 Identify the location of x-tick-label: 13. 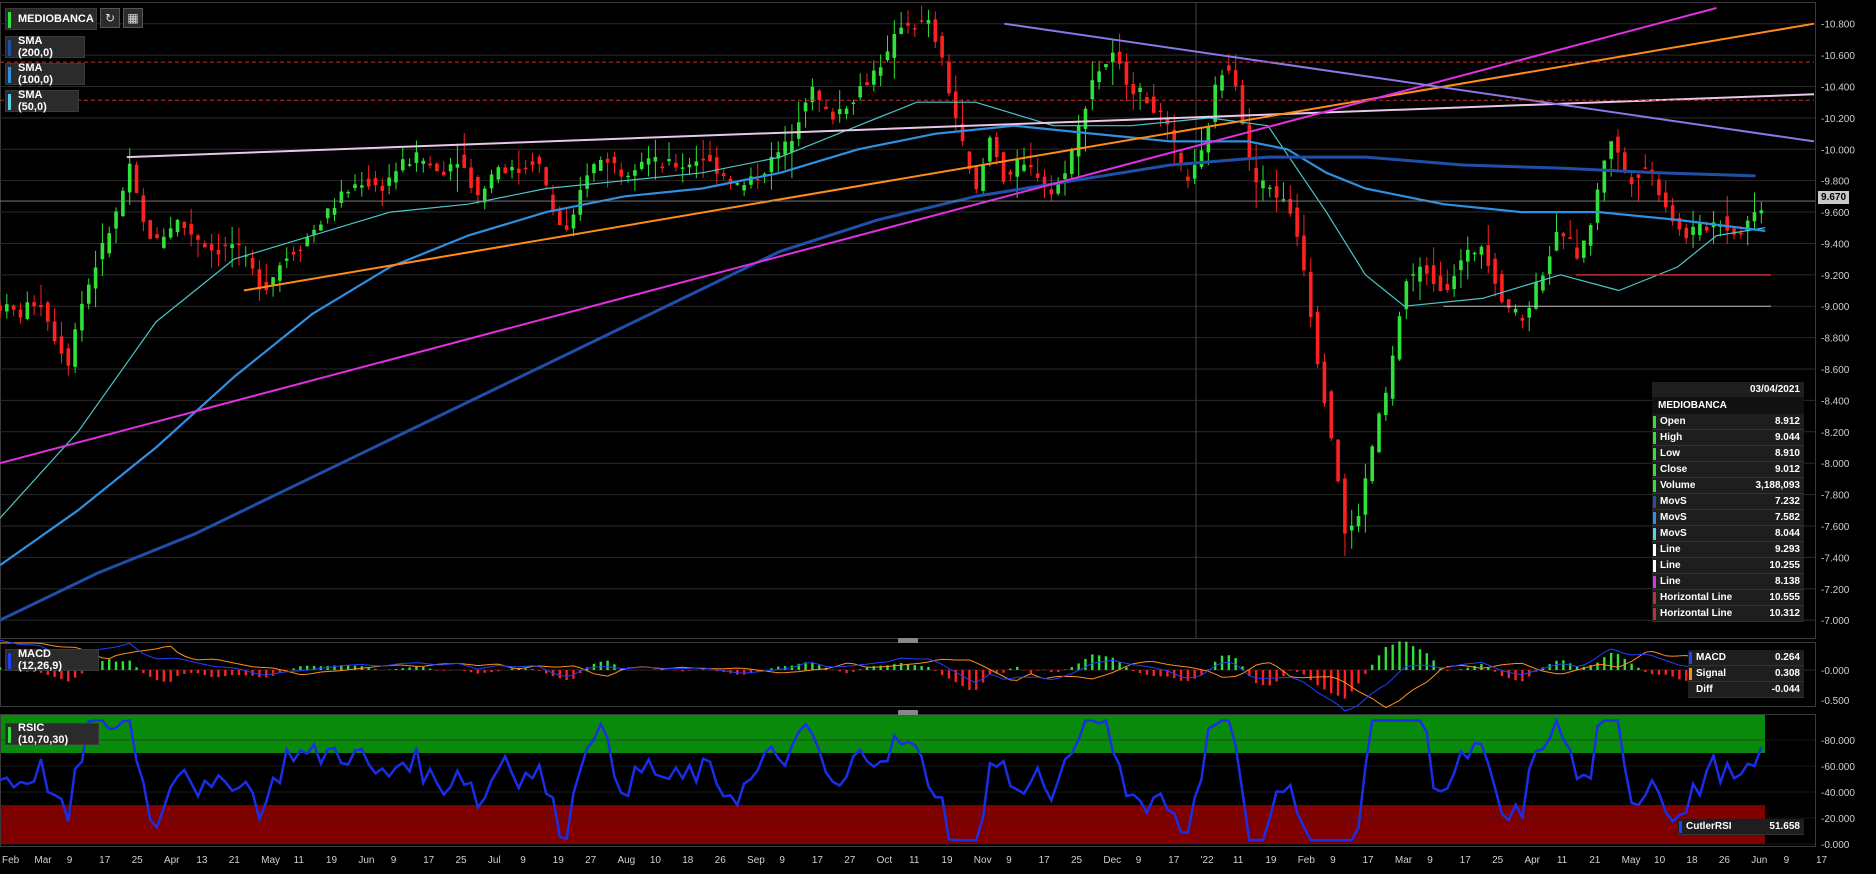
(202, 860).